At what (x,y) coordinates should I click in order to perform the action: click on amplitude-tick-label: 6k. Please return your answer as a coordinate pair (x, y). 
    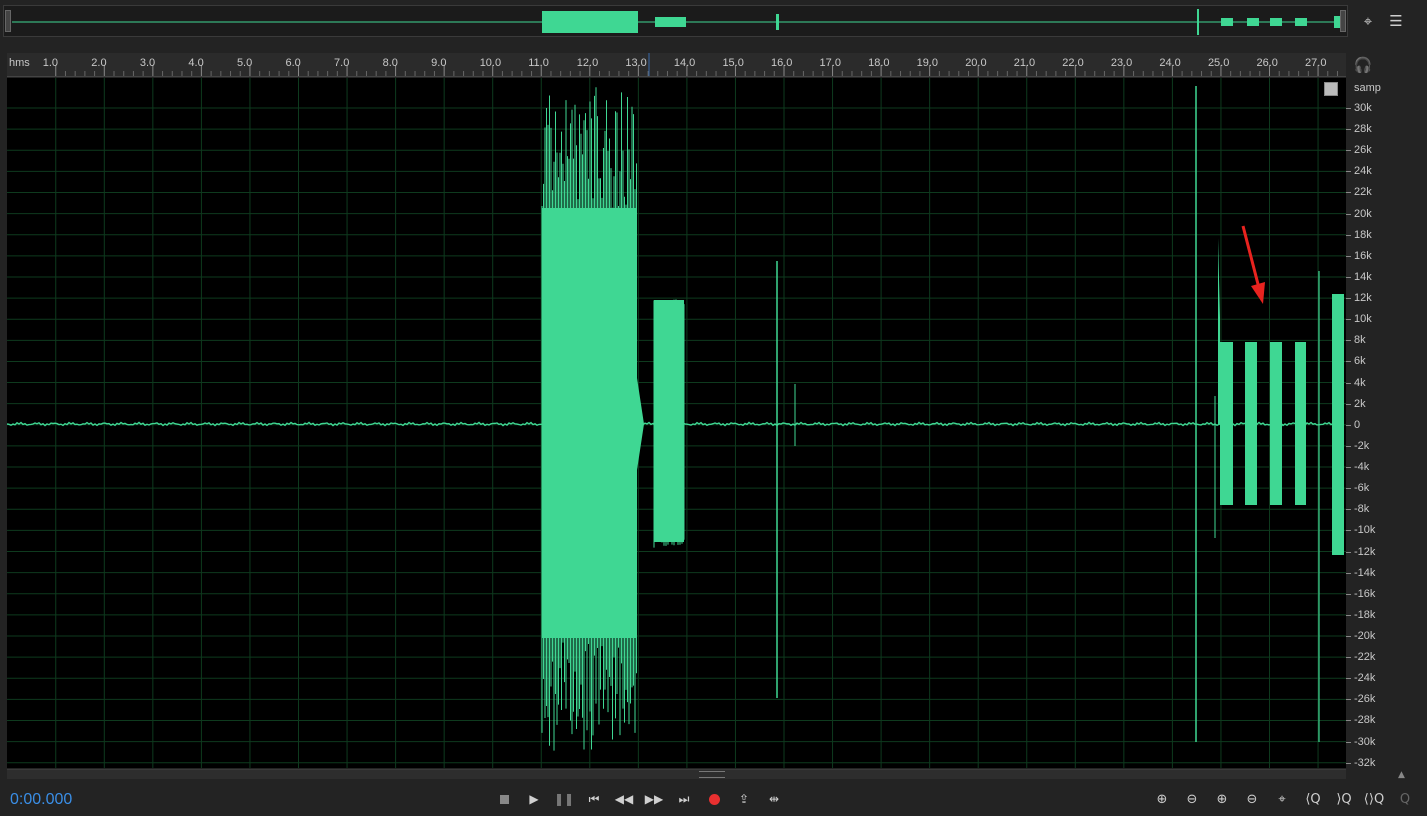
    Looking at the image, I should click on (1360, 361).